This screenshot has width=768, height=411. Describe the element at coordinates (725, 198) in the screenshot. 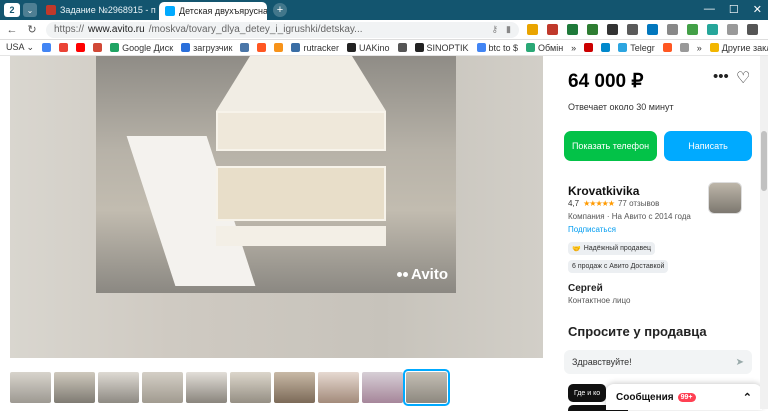

I see `seller-avatar` at that location.